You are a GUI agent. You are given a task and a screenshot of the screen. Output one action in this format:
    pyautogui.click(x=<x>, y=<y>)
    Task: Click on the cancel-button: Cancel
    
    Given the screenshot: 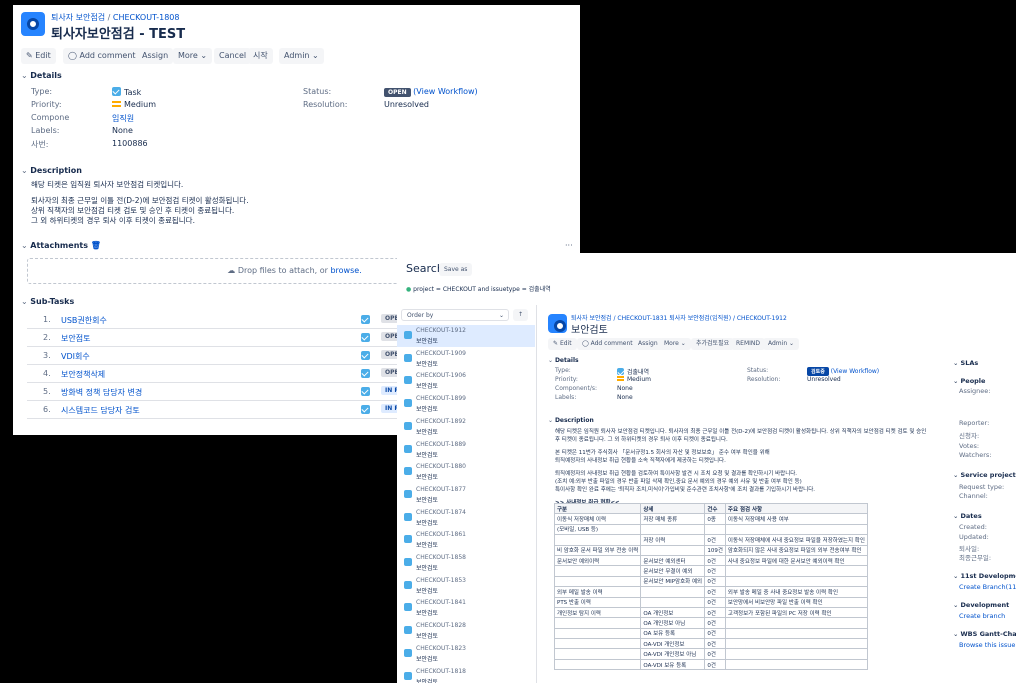 What is the action you would take?
    pyautogui.click(x=233, y=56)
    